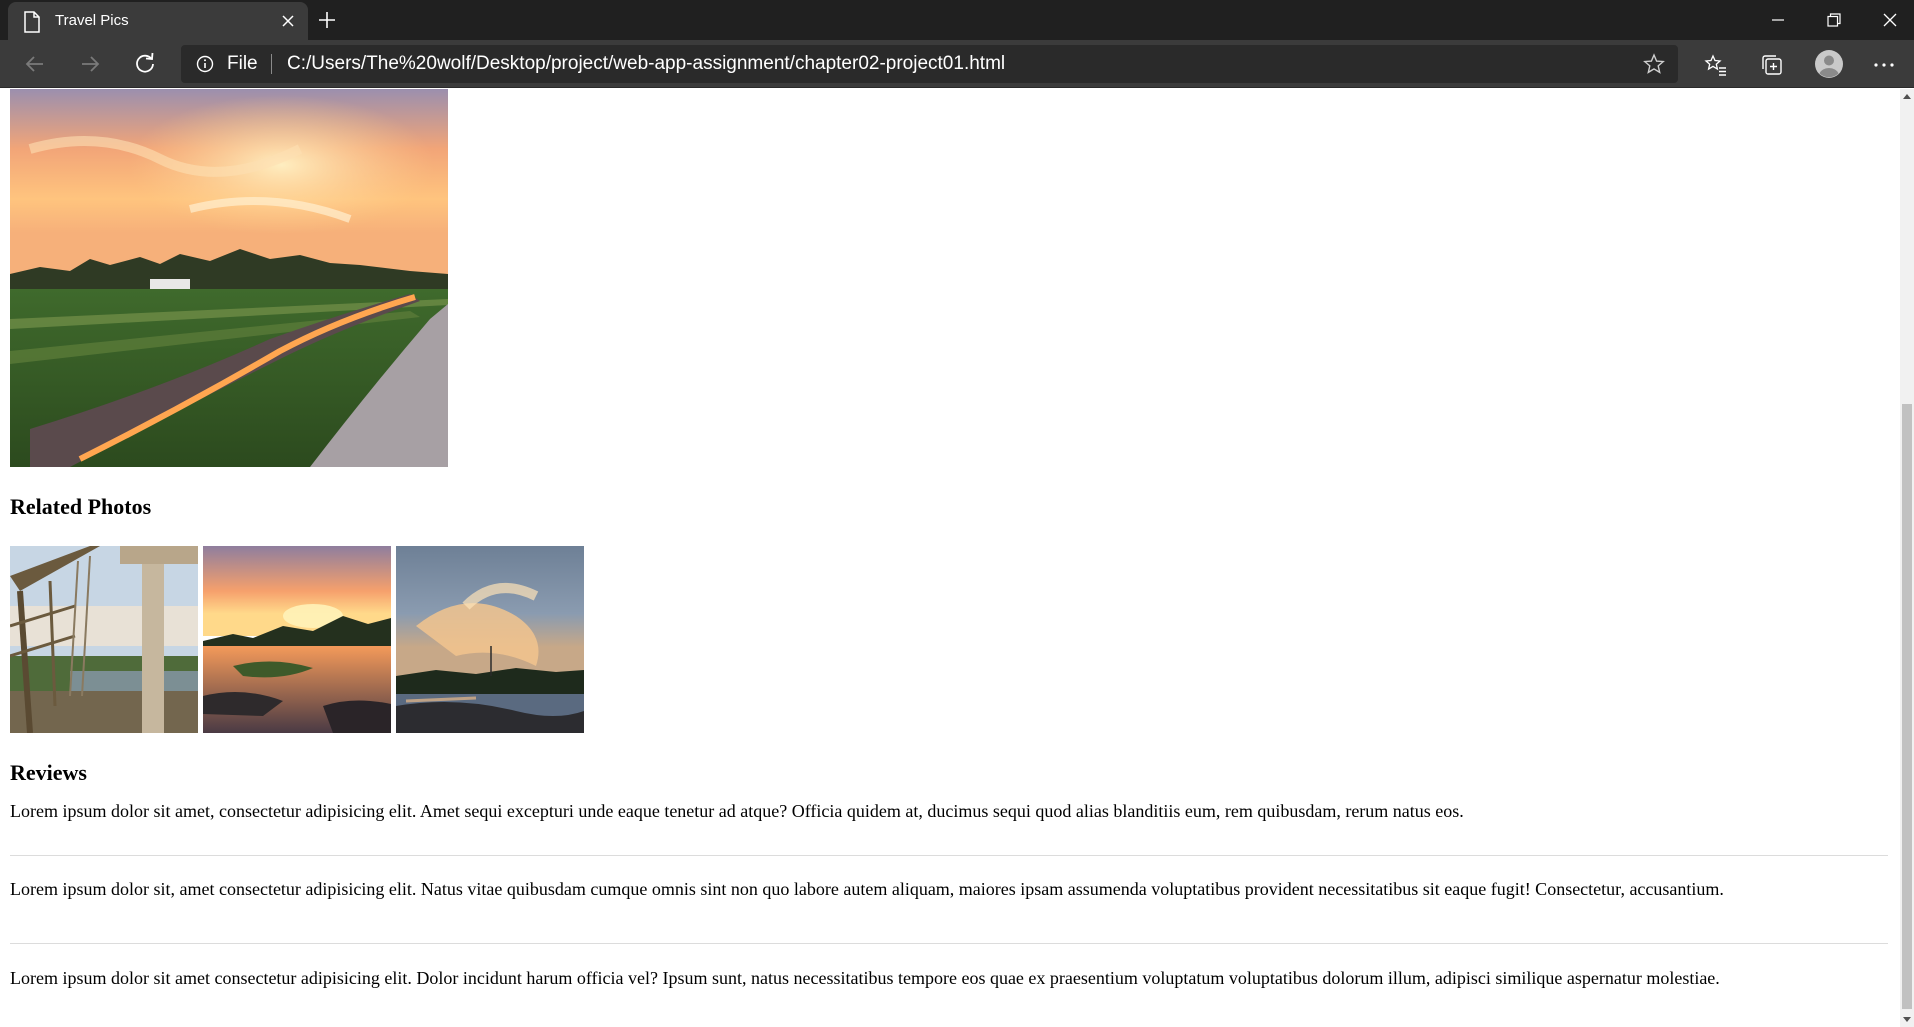 The height and width of the screenshot is (1027, 1914). I want to click on collections-icon, so click(1772, 65).